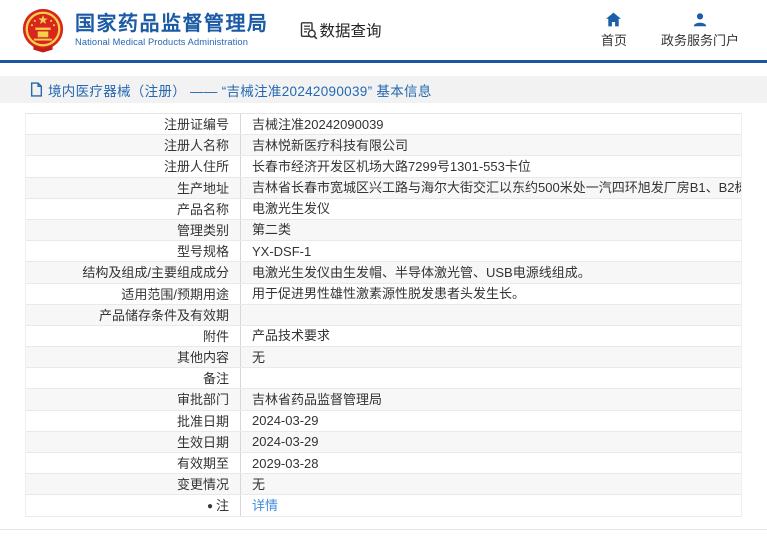  Describe the element at coordinates (282, 251) in the screenshot. I see `row-value: YX-DSF-1` at that location.